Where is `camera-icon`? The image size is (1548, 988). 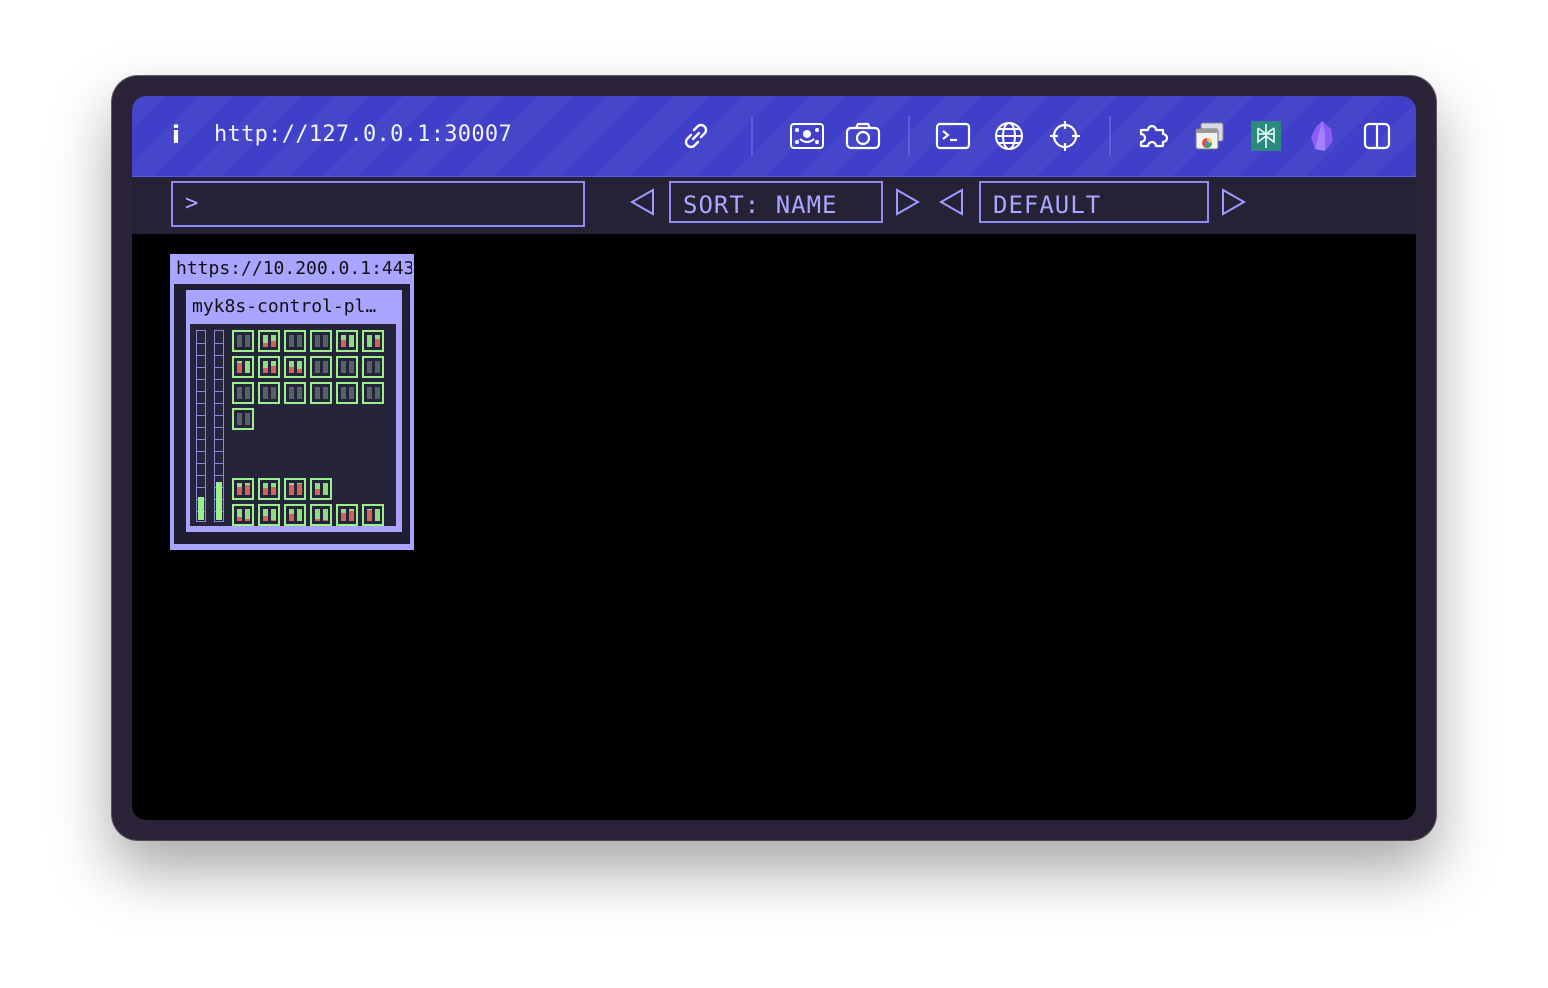 camera-icon is located at coordinates (863, 136).